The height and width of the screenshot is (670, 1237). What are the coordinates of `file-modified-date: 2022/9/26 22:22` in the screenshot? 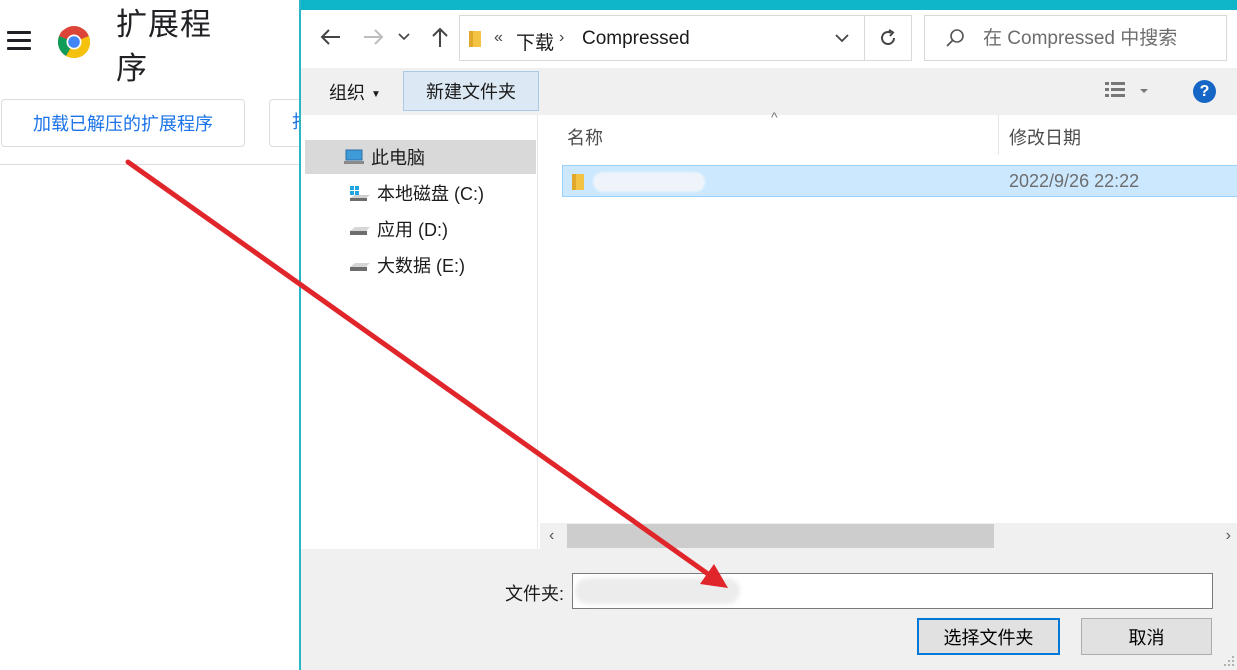 It's located at (1074, 181).